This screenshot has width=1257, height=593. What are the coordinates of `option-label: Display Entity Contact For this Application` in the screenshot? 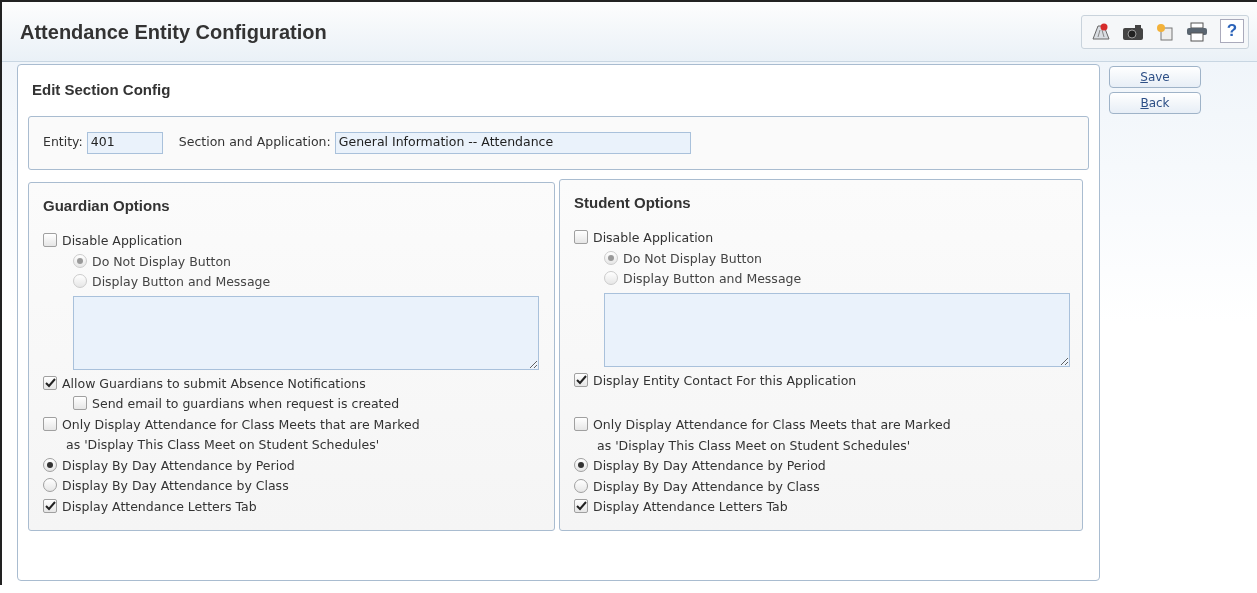 It's located at (725, 380).